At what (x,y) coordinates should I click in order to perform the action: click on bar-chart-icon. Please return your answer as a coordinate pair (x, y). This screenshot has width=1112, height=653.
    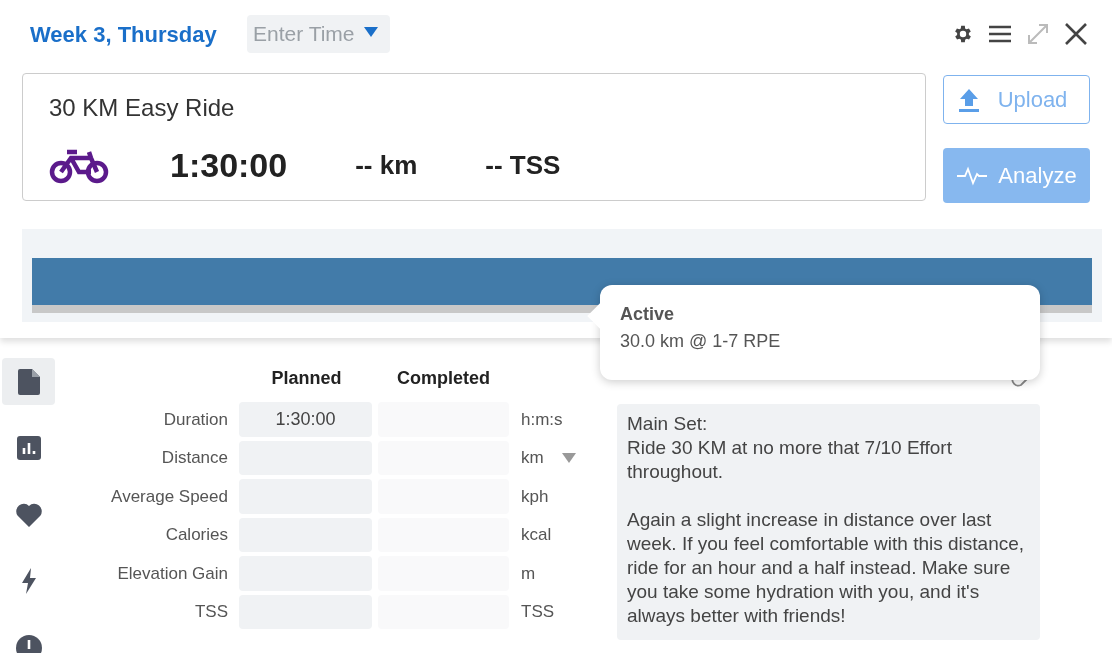
    Looking at the image, I should click on (28, 448).